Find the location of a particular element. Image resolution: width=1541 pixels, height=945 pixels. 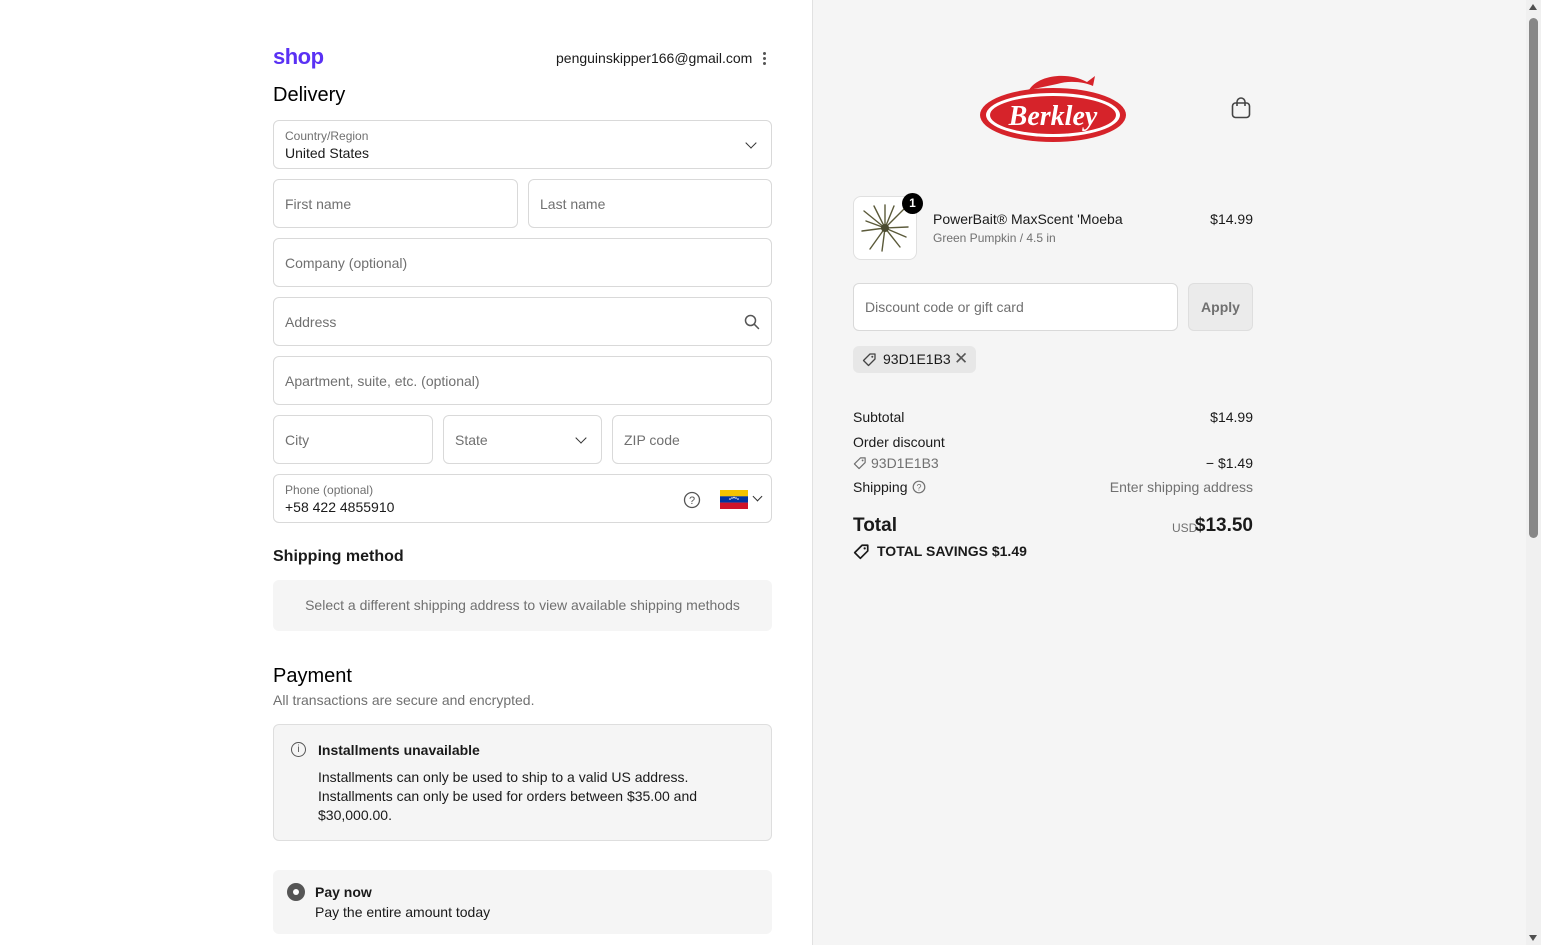

city-placeholder: City is located at coordinates (297, 439).